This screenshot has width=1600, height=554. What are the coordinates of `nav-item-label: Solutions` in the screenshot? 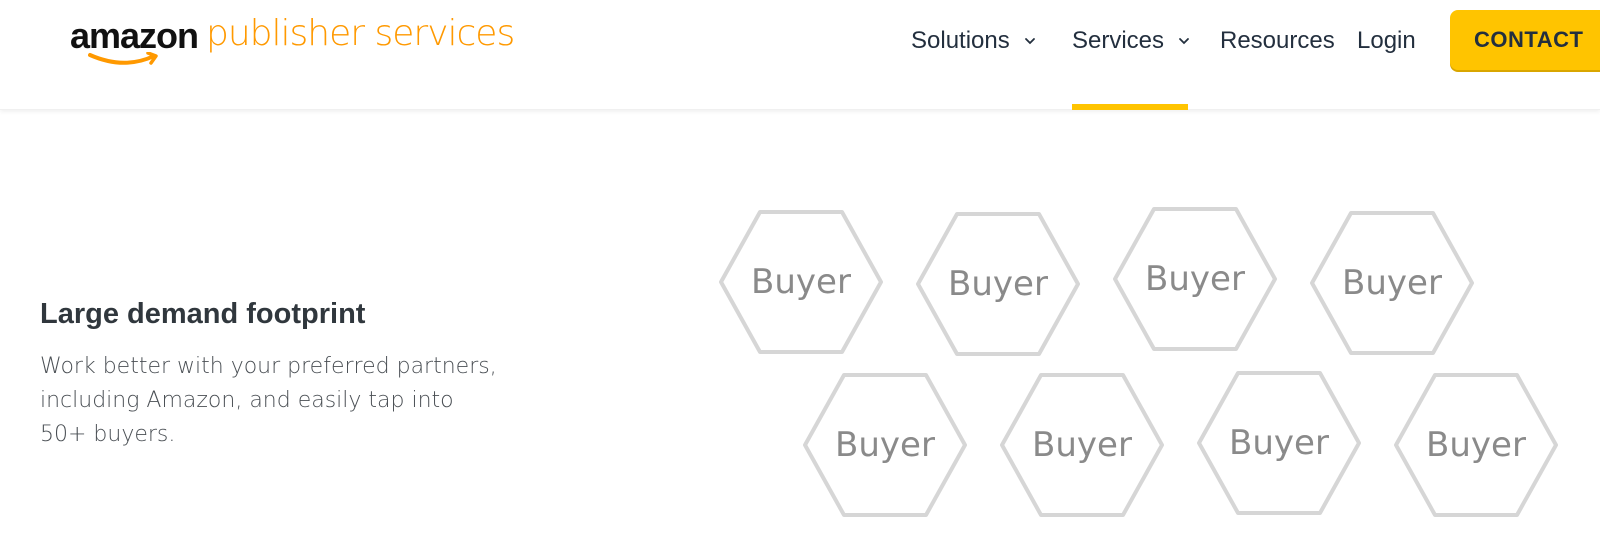 It's located at (960, 40).